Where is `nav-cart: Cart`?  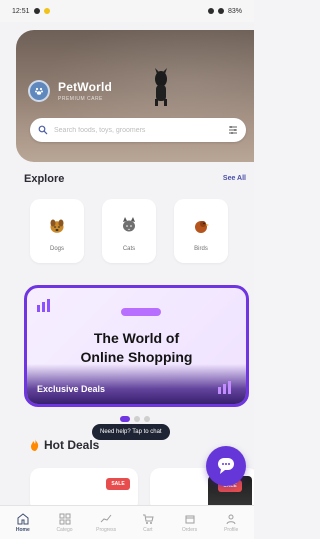
nav-cart: Cart is located at coordinates (148, 523).